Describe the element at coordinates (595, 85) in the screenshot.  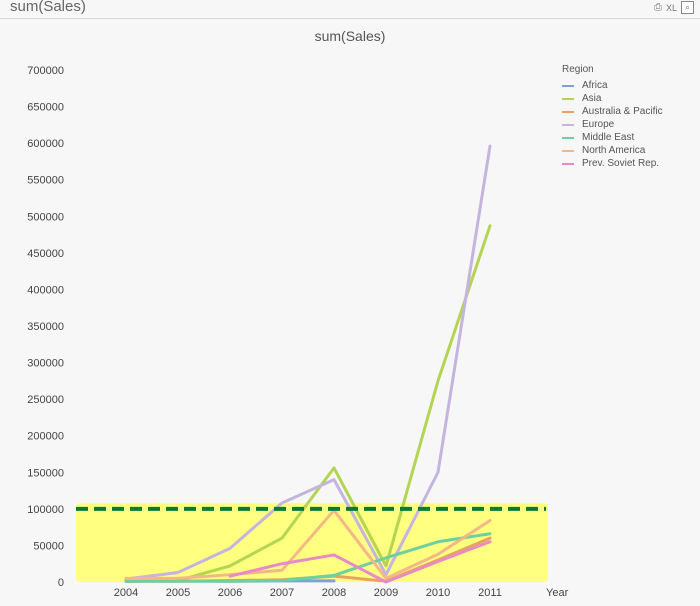
I see `legend-label: Africa` at that location.